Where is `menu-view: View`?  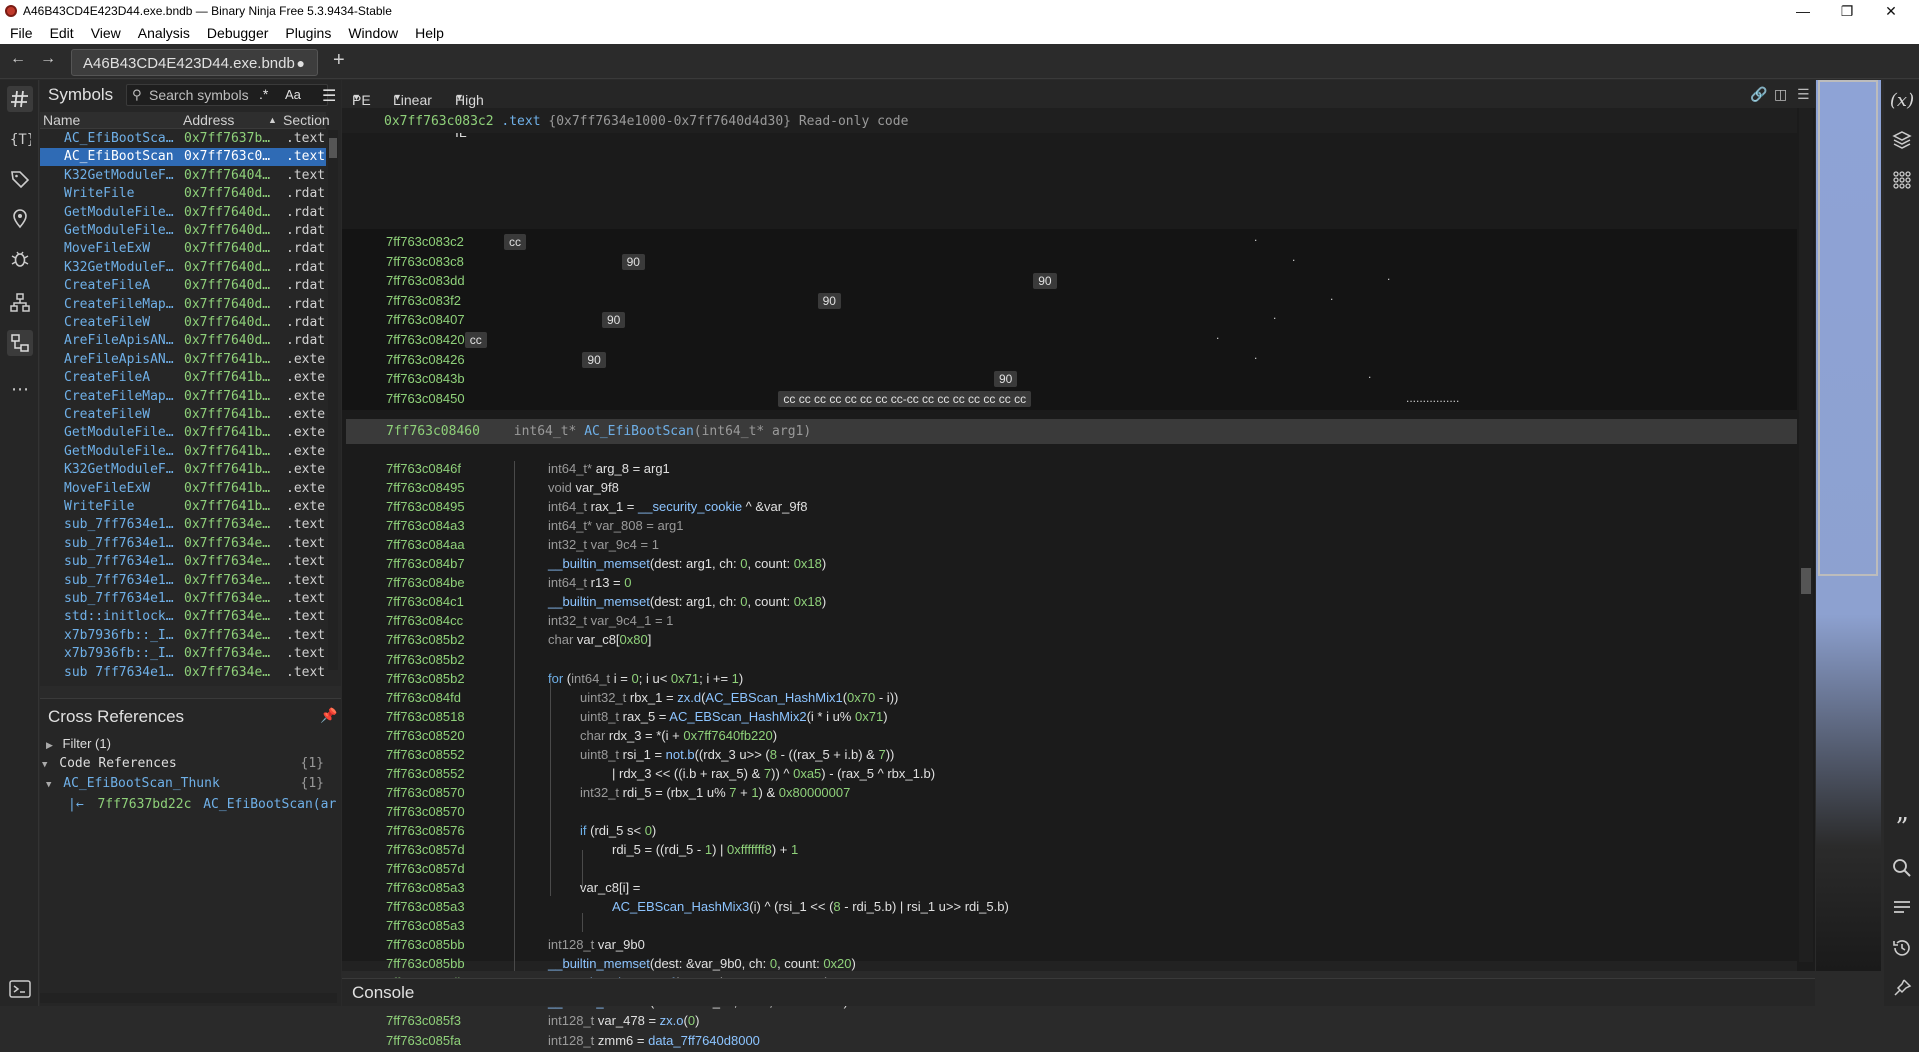
menu-view: View is located at coordinates (104, 33).